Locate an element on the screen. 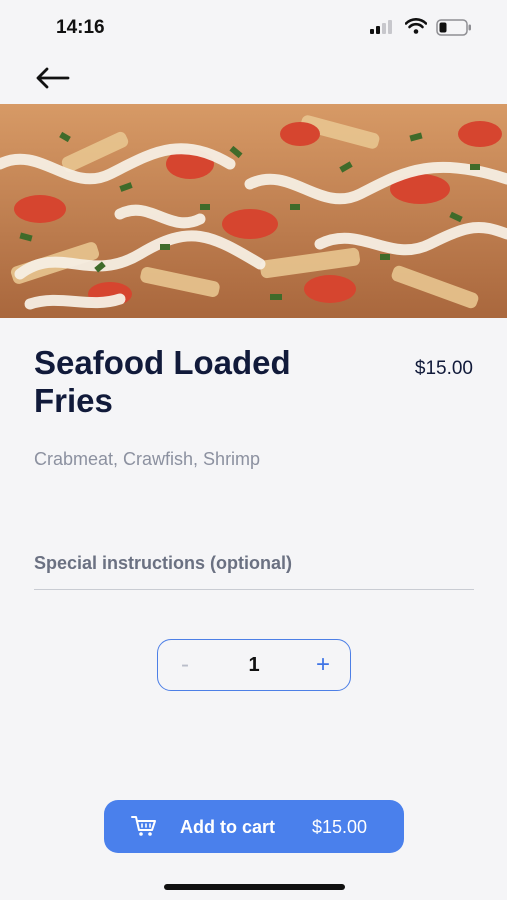  item-title: Seafood Loaded Fries is located at coordinates (162, 381).